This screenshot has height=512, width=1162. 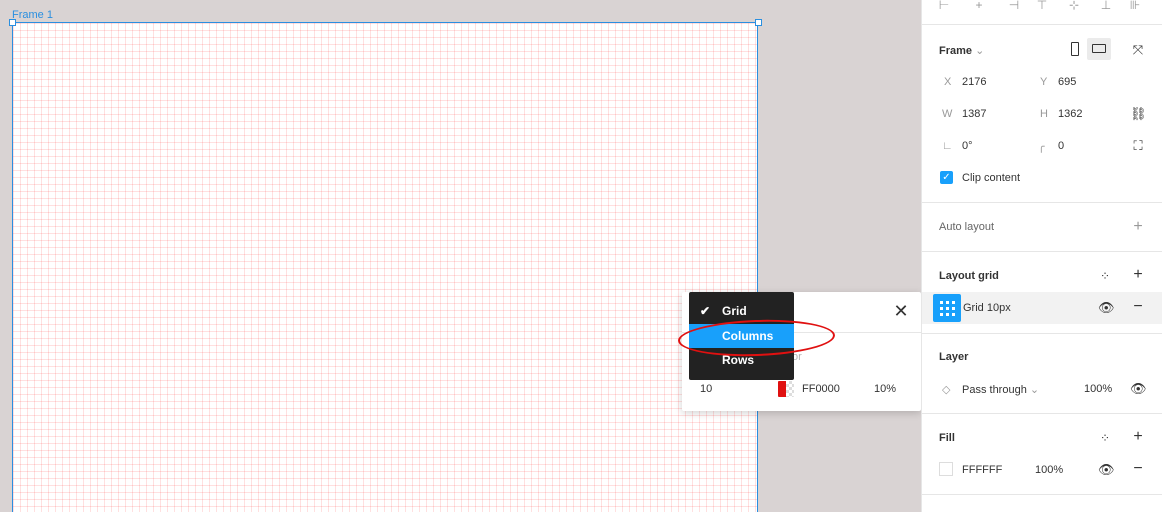 What do you see at coordinates (1138, 114) in the screenshot?
I see `constrain-proportions-icon: ⛓` at bounding box center [1138, 114].